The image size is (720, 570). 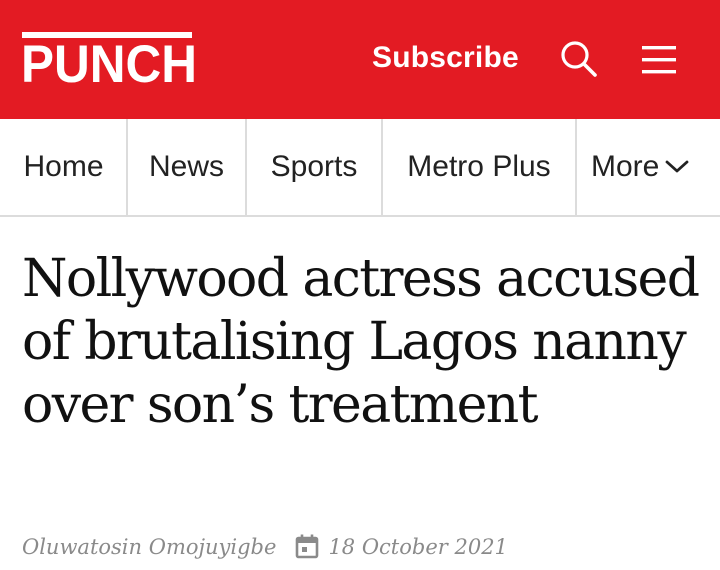 I want to click on nav-more-label: More, so click(x=625, y=166).